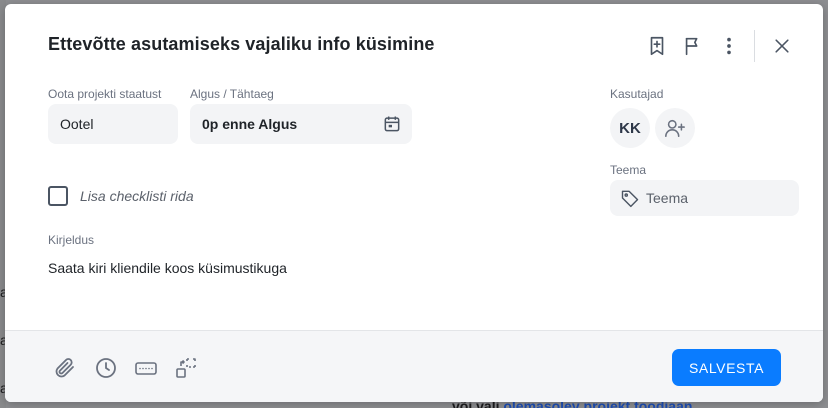 This screenshot has width=828, height=408. Describe the element at coordinates (754, 46) in the screenshot. I see `header-divider` at that location.